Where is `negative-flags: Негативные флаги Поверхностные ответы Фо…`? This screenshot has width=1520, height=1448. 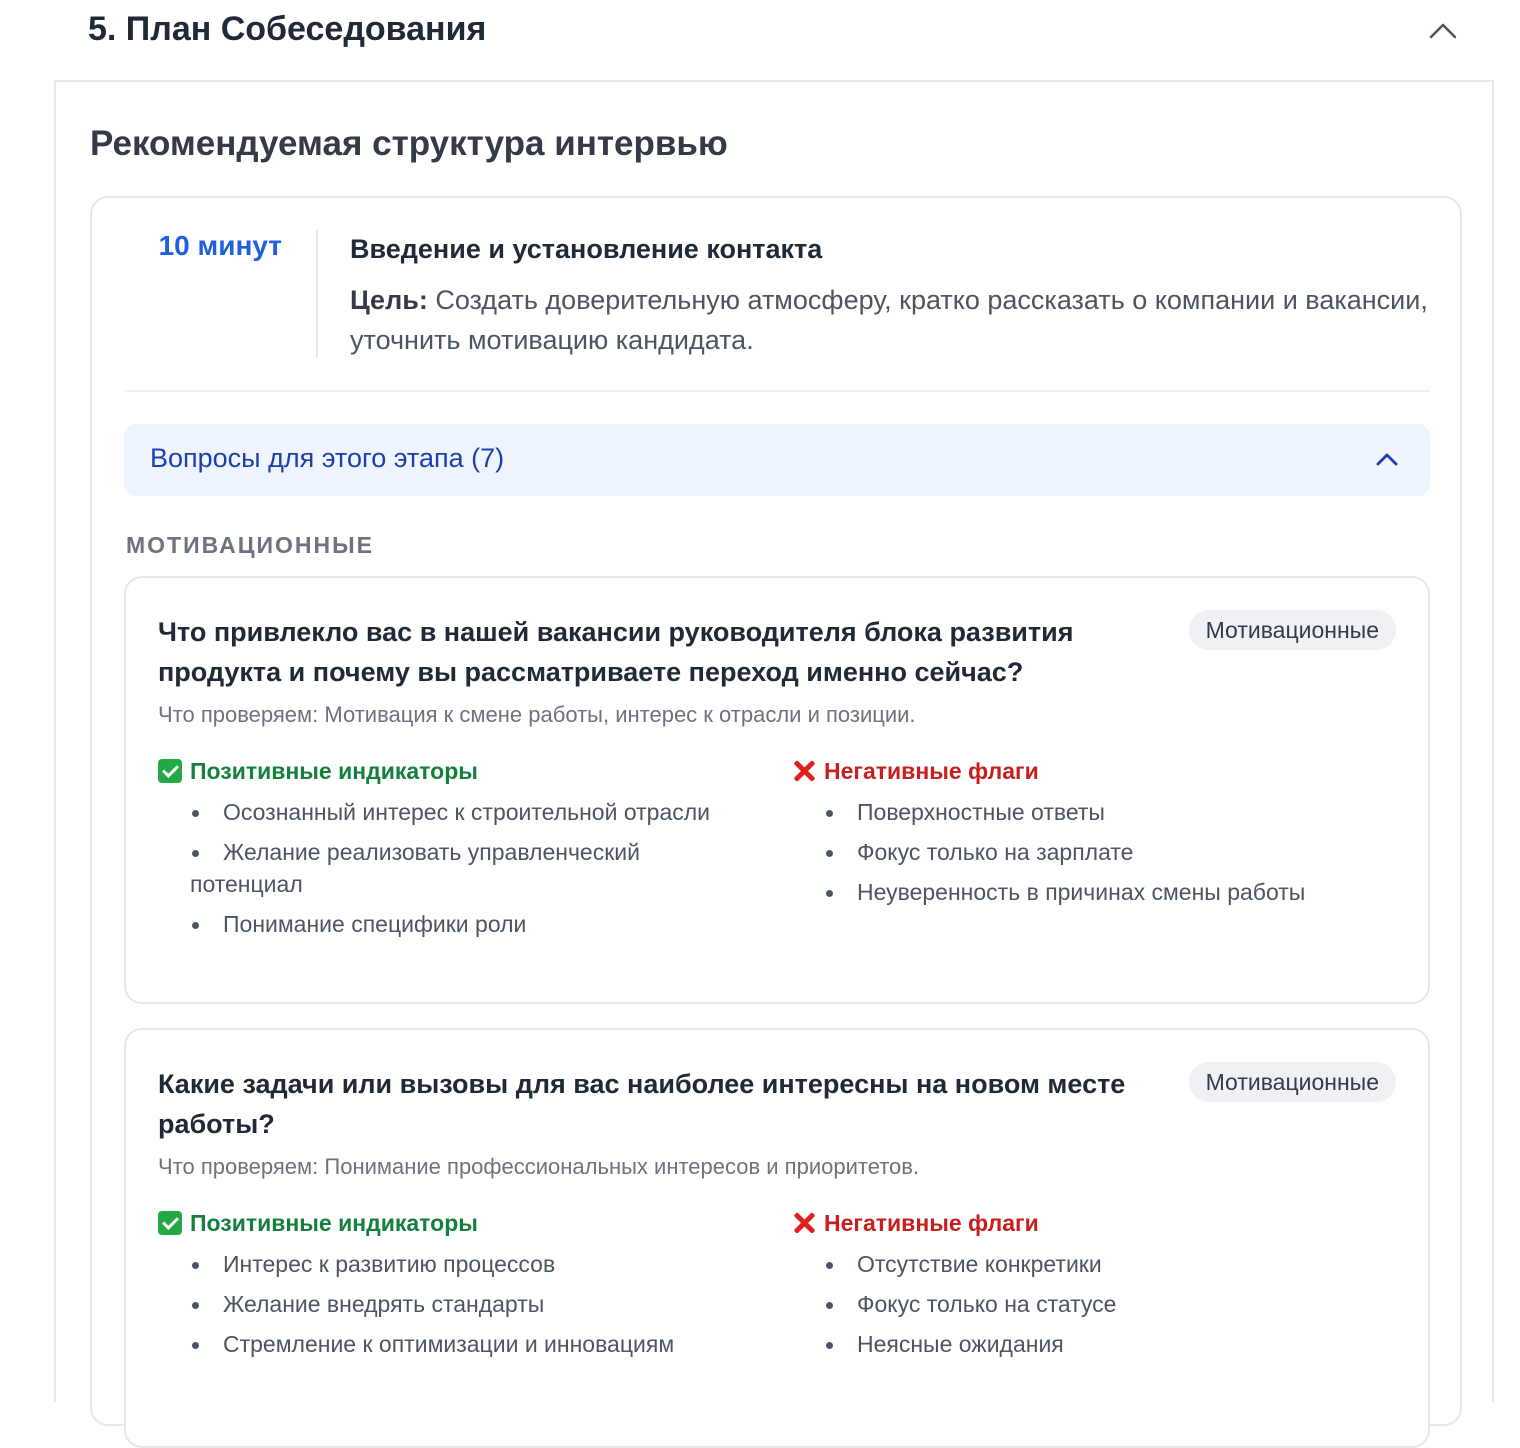 negative-flags: Негативные флаги Поверхностные ответы Фо… is located at coordinates (1082, 836).